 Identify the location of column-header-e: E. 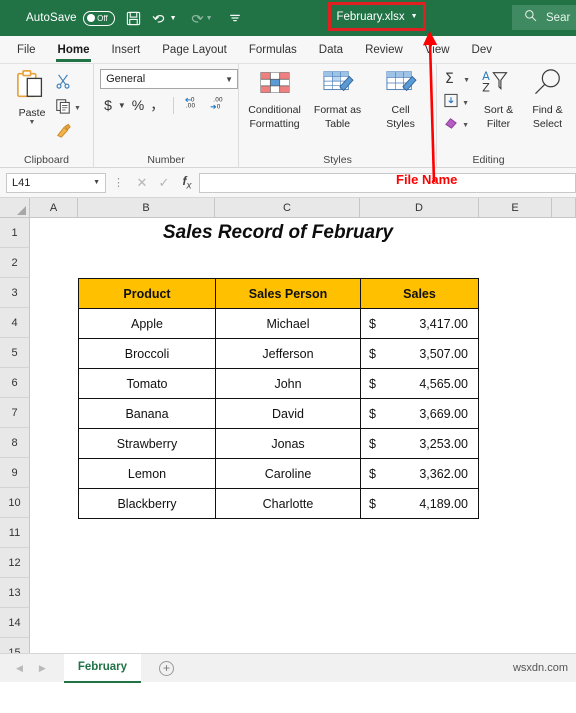
(515, 208).